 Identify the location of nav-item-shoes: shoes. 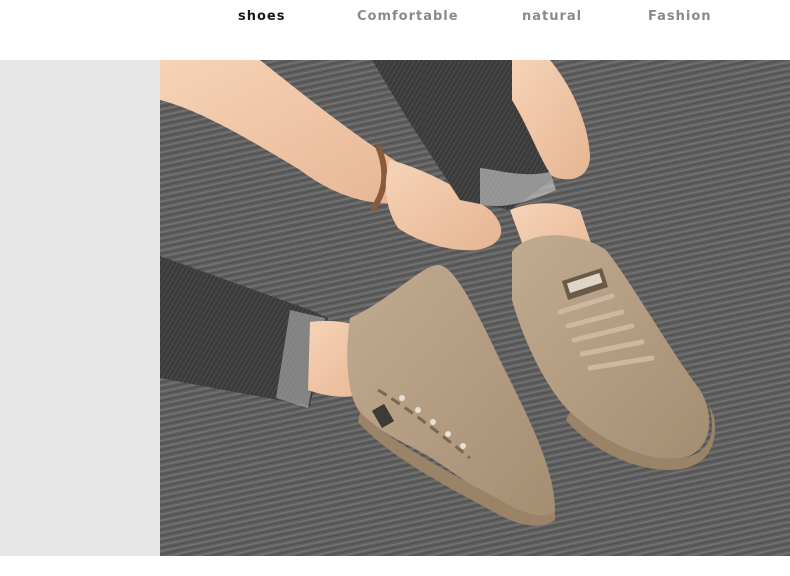
(261, 16).